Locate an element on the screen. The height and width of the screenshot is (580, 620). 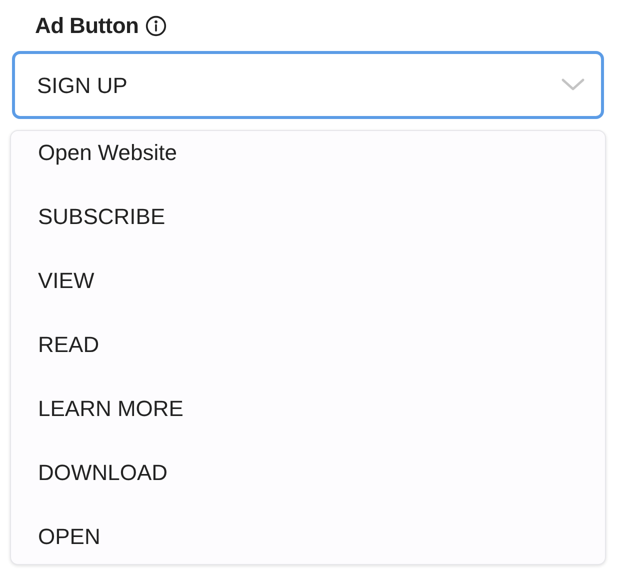
field-label: Ad Button is located at coordinates (87, 26).